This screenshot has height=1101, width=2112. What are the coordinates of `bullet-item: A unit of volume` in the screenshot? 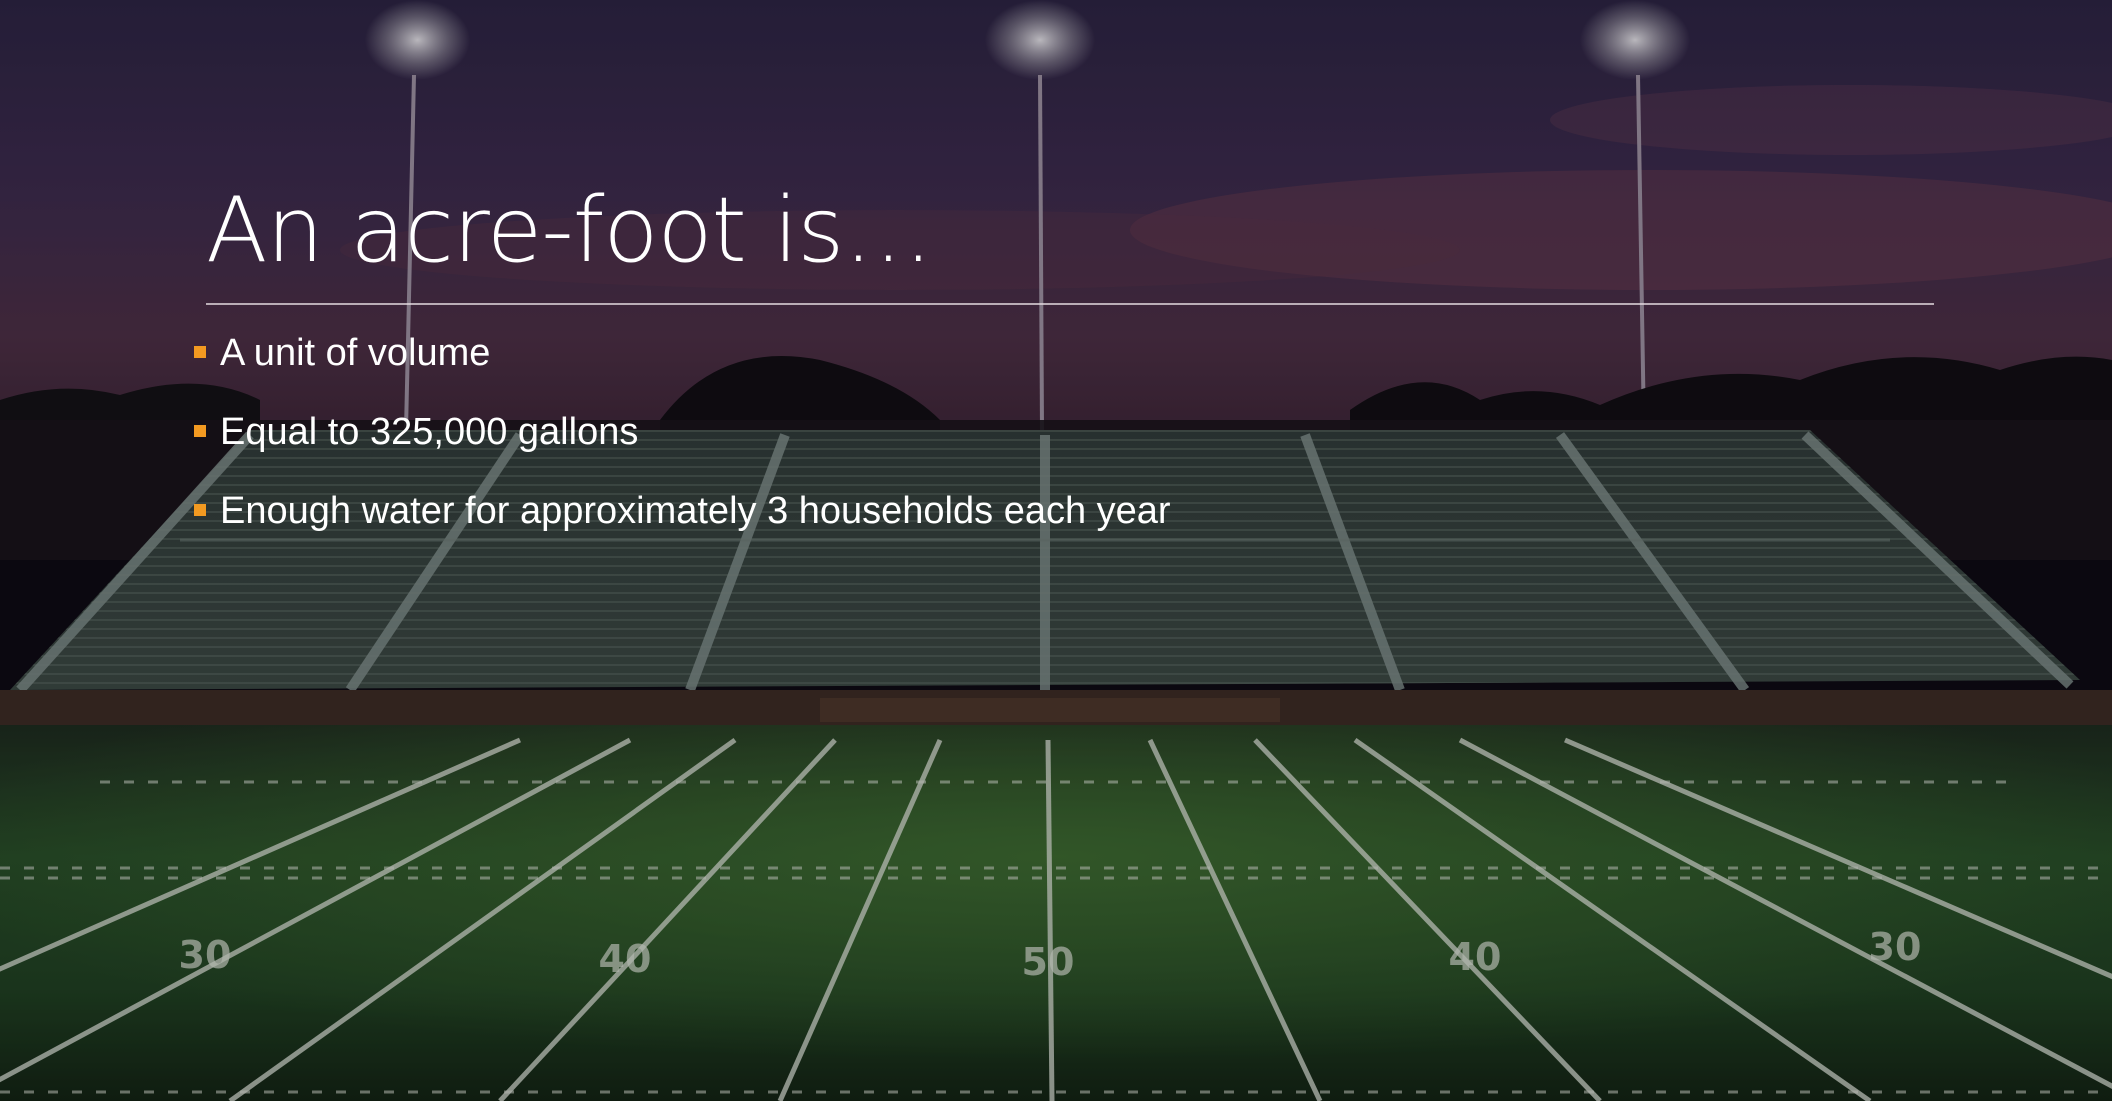 It's located at (681, 361).